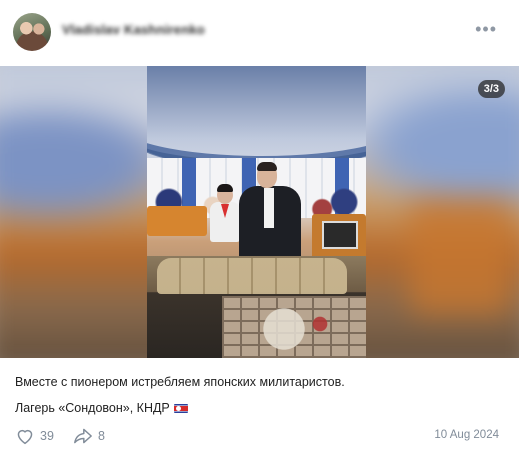 Image resolution: width=519 pixels, height=453 pixels. Describe the element at coordinates (486, 29) in the screenshot. I see `ellipsis-icon: •••` at that location.